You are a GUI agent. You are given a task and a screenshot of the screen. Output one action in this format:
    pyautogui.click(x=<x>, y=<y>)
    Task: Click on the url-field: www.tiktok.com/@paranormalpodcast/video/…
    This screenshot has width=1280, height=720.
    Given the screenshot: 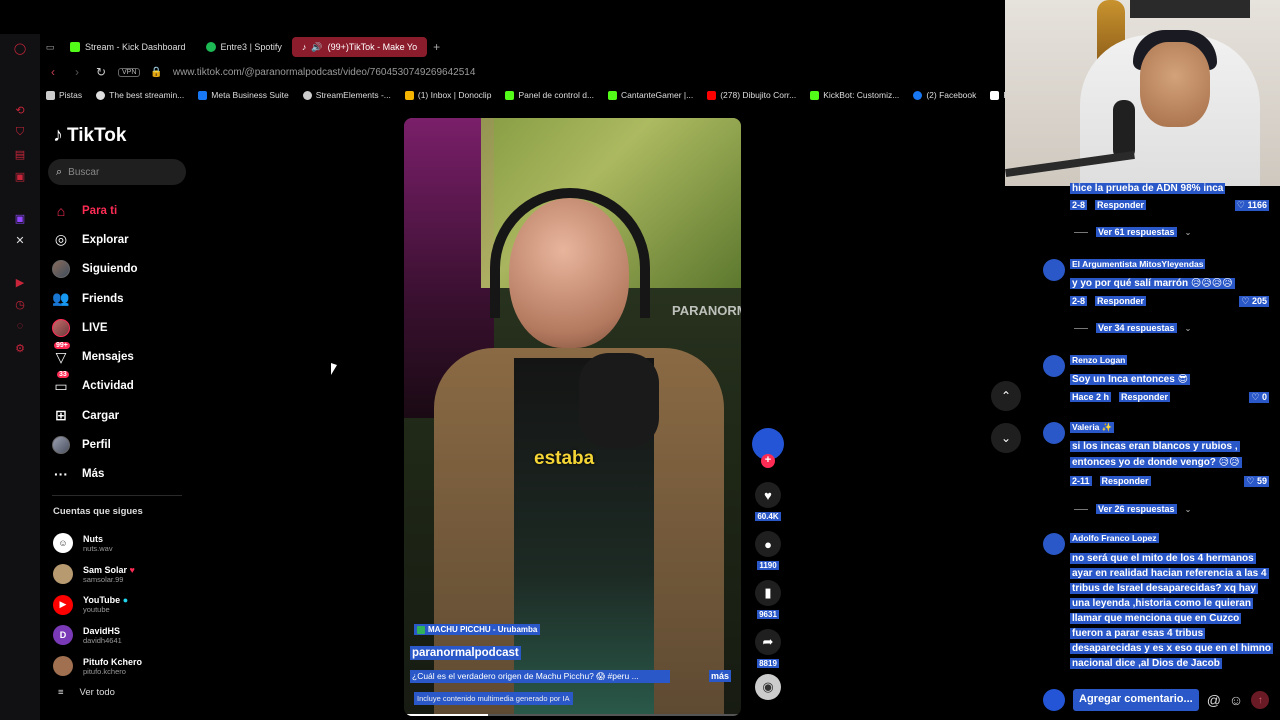 What is the action you would take?
    pyautogui.click(x=324, y=72)
    